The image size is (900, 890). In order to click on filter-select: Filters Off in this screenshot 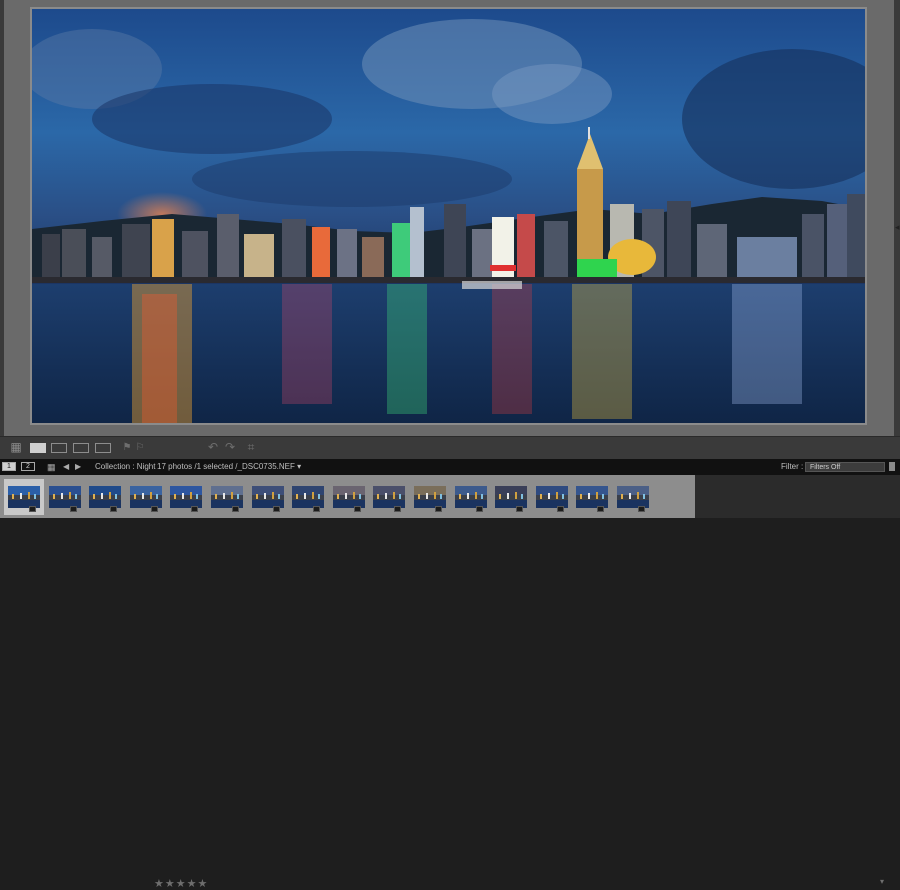, I will do `click(845, 467)`.